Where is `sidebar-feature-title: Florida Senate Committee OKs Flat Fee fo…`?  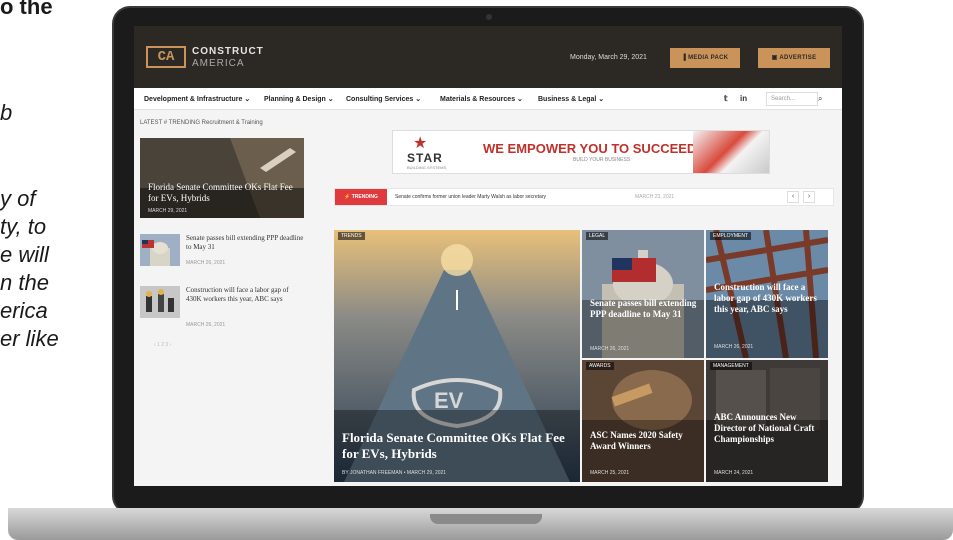 sidebar-feature-title: Florida Senate Committee OKs Flat Fee fo… is located at coordinates (223, 193).